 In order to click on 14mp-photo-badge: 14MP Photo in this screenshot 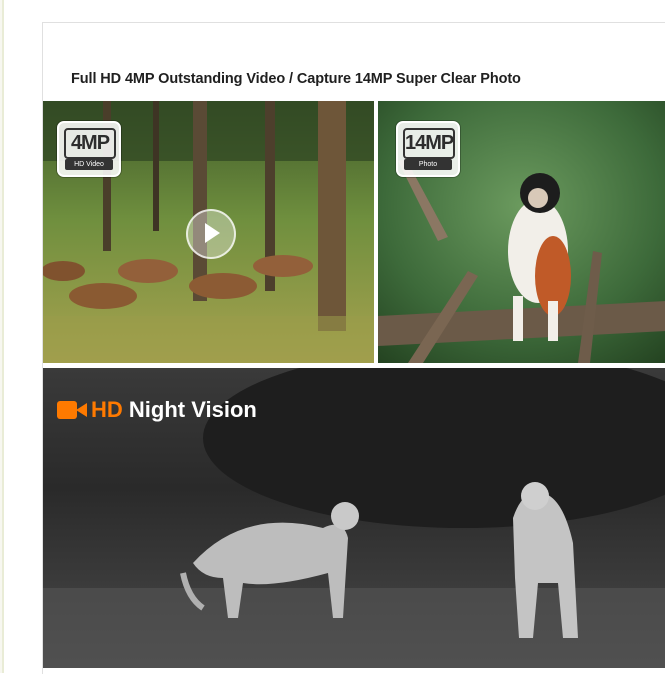, I will do `click(428, 149)`.